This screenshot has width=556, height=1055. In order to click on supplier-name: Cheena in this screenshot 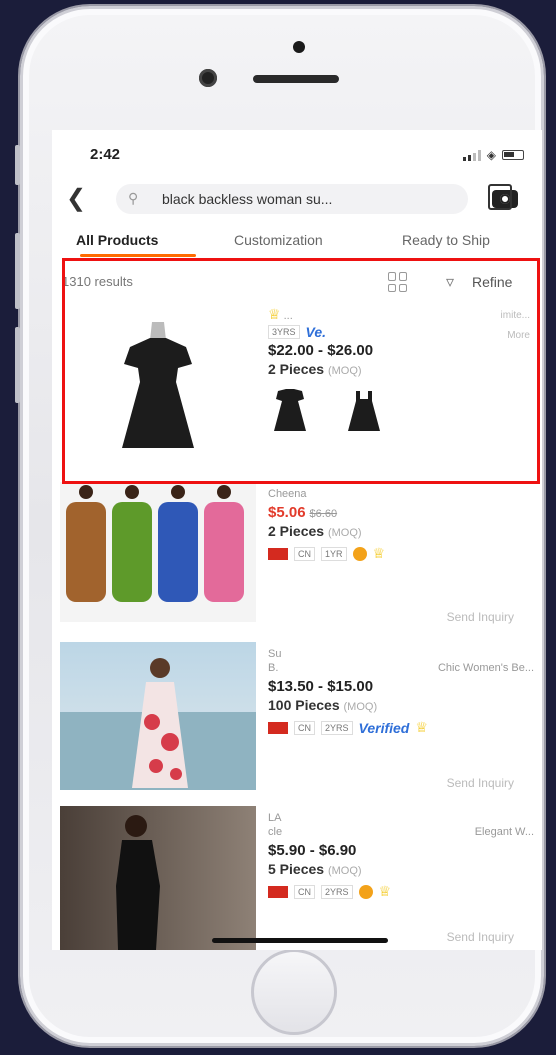, I will do `click(287, 494)`.